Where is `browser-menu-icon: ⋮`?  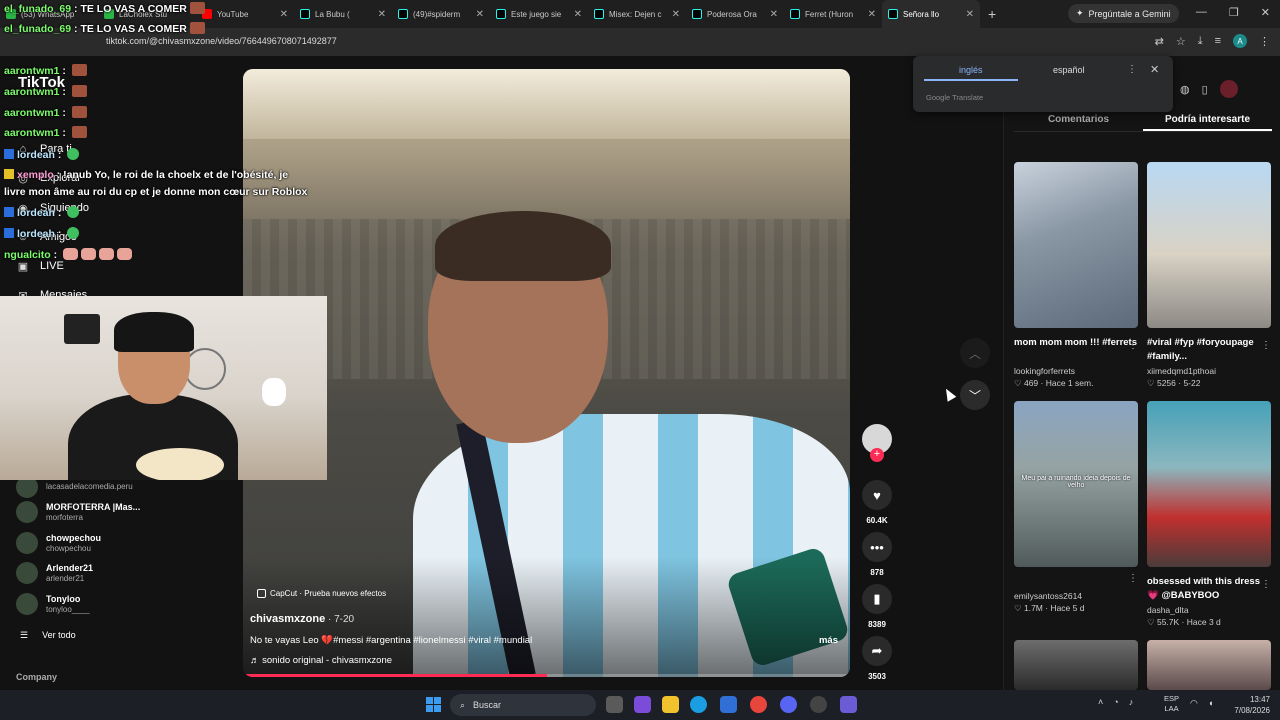 browser-menu-icon: ⋮ is located at coordinates (1264, 41).